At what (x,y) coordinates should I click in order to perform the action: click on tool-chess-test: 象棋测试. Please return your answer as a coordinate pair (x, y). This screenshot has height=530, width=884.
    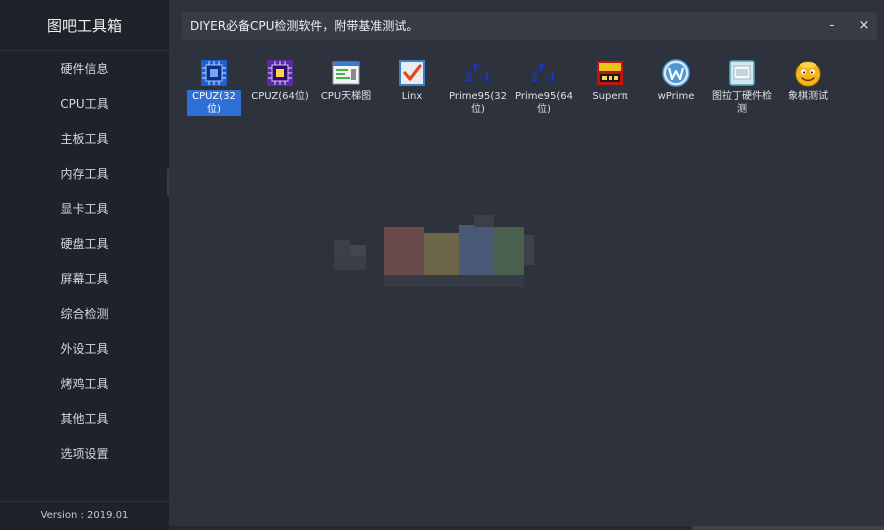
    Looking at the image, I should click on (808, 89).